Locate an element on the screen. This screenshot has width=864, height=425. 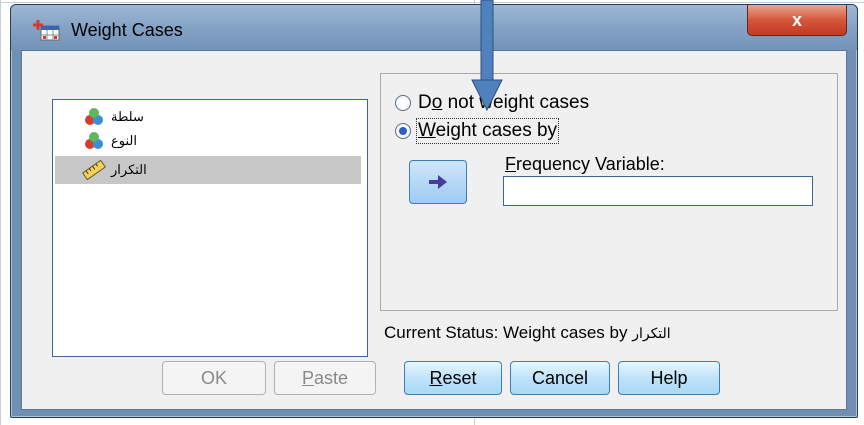
variable-item-selected: التكرار is located at coordinates (208, 170).